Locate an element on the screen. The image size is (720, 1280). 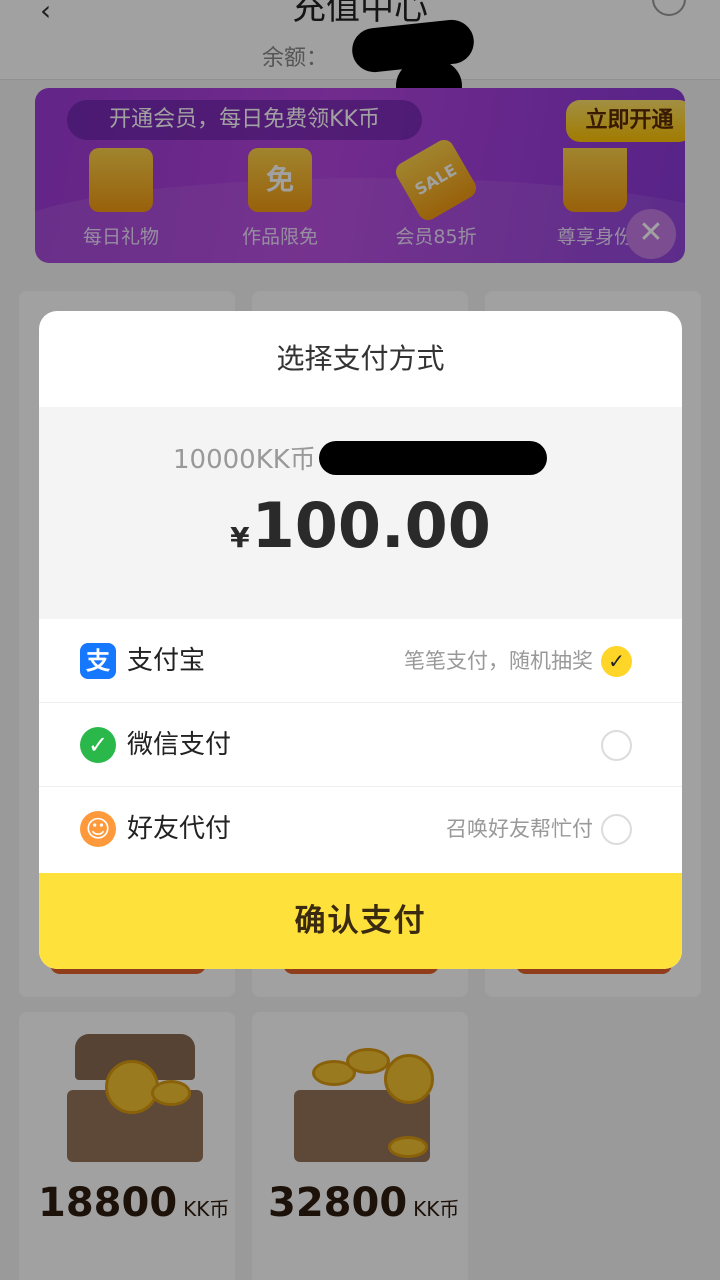
payment-option-friend: ☺ 好友代付 召唤好友帮忙付 is located at coordinates (360, 829).